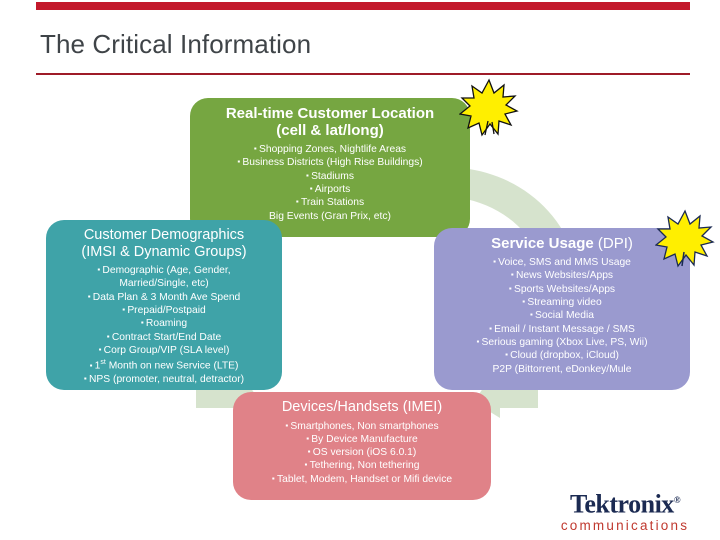 This screenshot has width=720, height=540. Describe the element at coordinates (103, 363) in the screenshot. I see `ordinal-suffix: st` at that location.